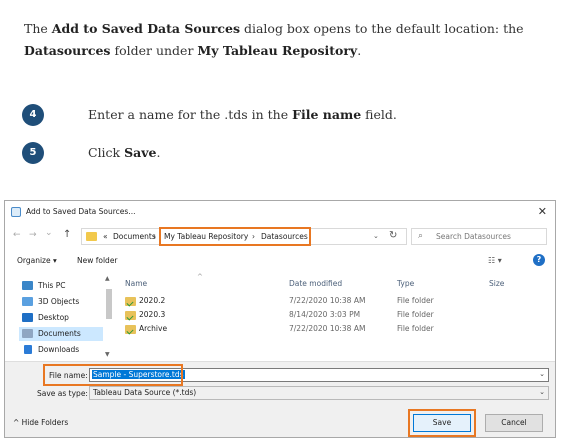 Image resolution: width=563 pixels, height=448 pixels. I want to click on refresh-icon: ↻, so click(393, 235).